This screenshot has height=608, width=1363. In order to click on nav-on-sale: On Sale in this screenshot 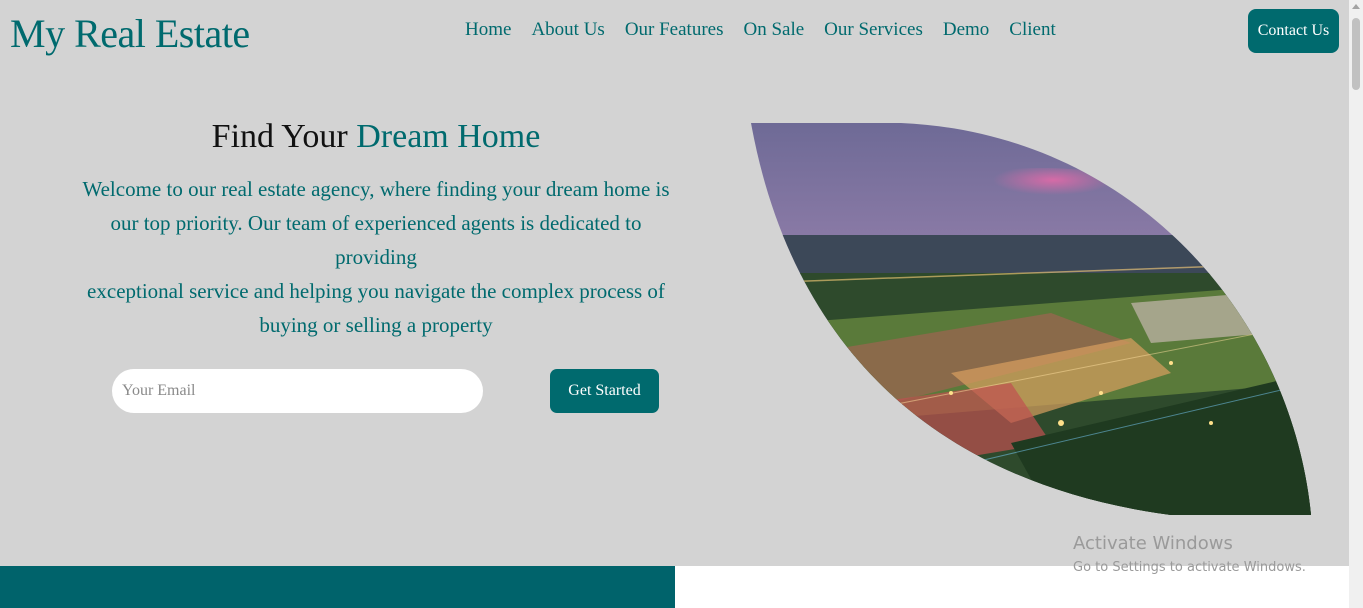, I will do `click(773, 30)`.